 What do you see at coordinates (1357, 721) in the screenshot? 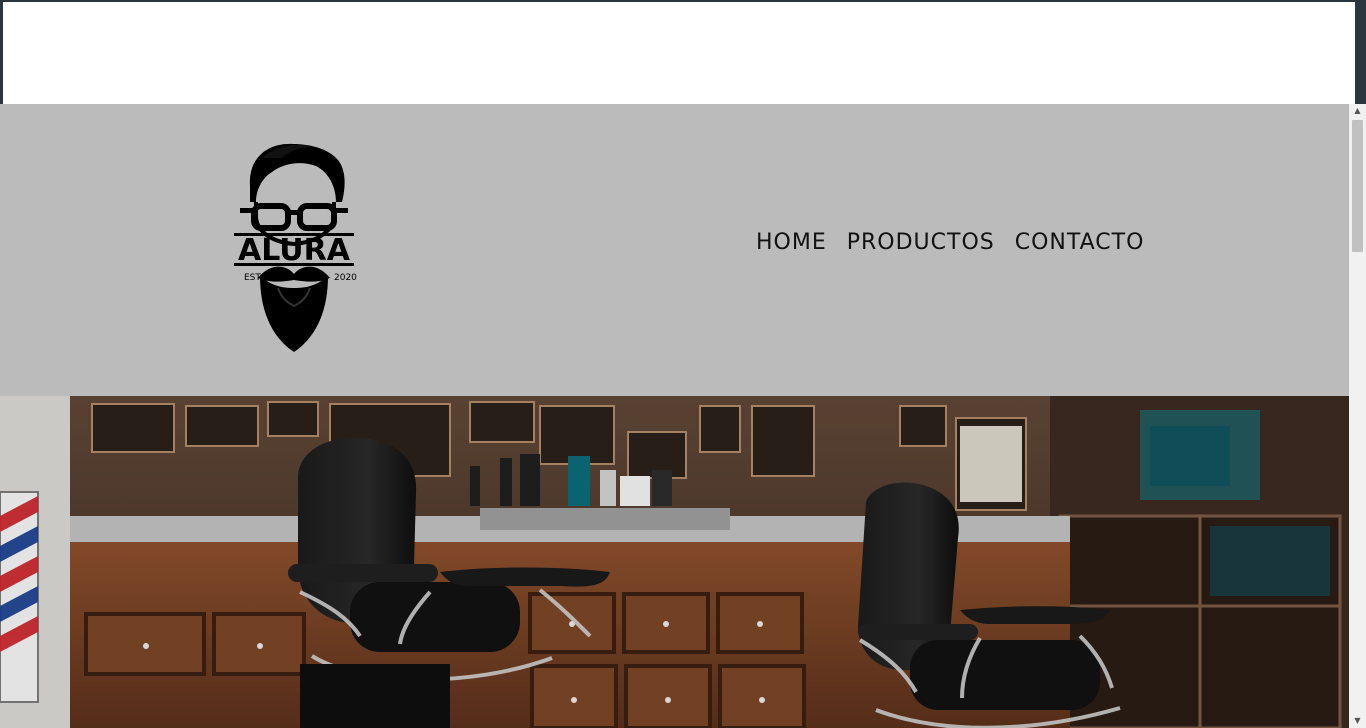
I see `chevron-down-icon: ▼` at bounding box center [1357, 721].